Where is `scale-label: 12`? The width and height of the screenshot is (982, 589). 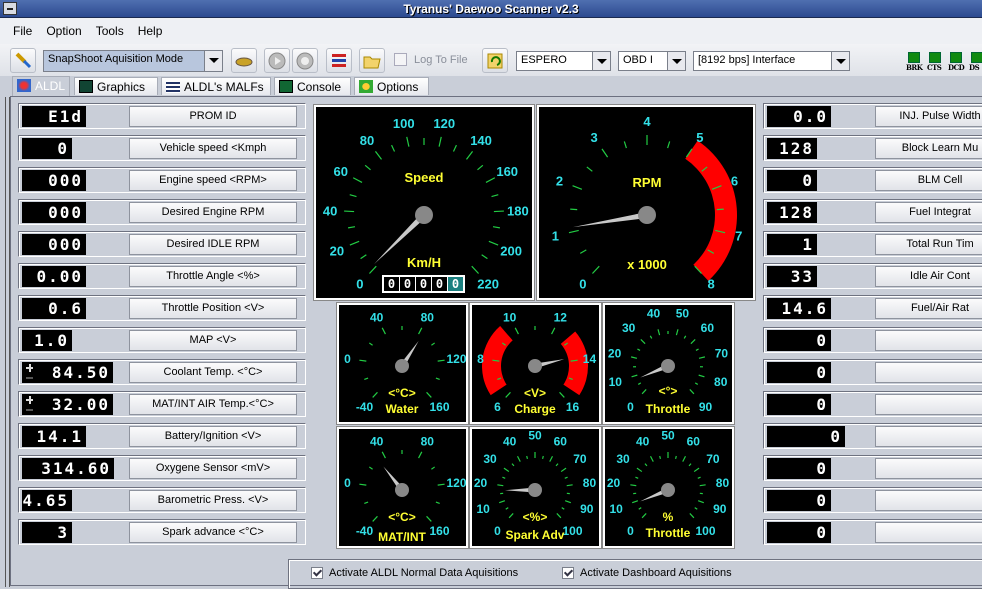
scale-label: 12 is located at coordinates (561, 318).